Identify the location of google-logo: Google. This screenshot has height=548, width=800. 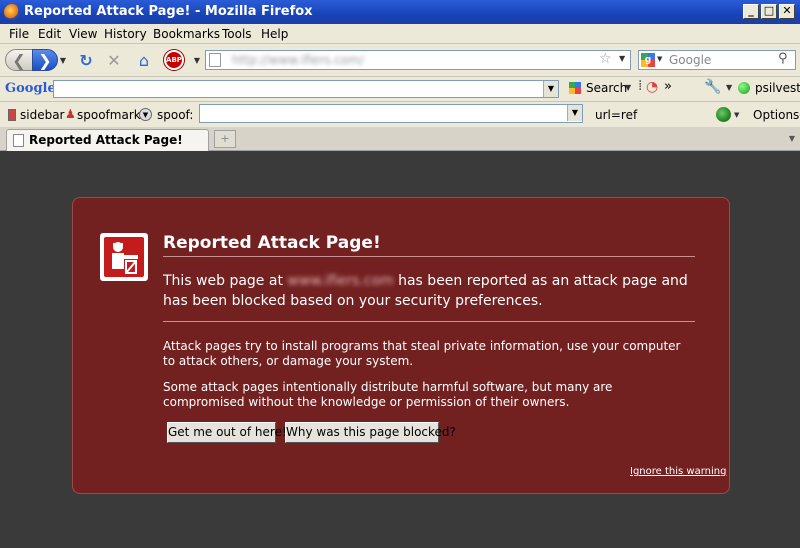
(30, 88).